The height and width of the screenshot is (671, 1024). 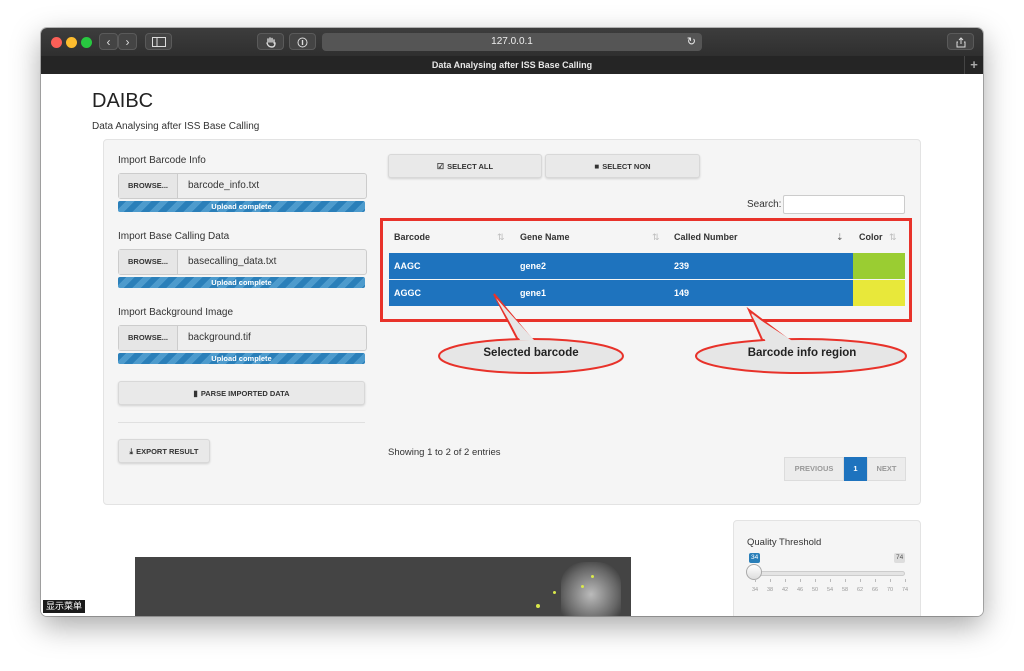 I want to click on minimize-window-button, so click(x=71, y=42).